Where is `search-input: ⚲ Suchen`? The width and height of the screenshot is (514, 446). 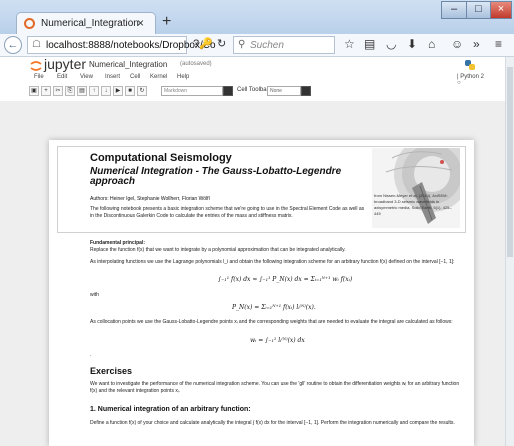
search-input: ⚲ Suchen is located at coordinates (284, 45).